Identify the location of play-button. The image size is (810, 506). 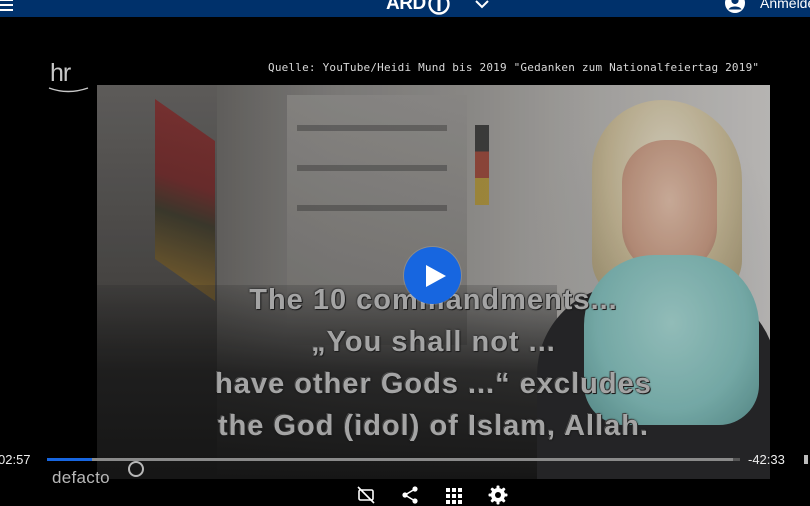
(432, 275).